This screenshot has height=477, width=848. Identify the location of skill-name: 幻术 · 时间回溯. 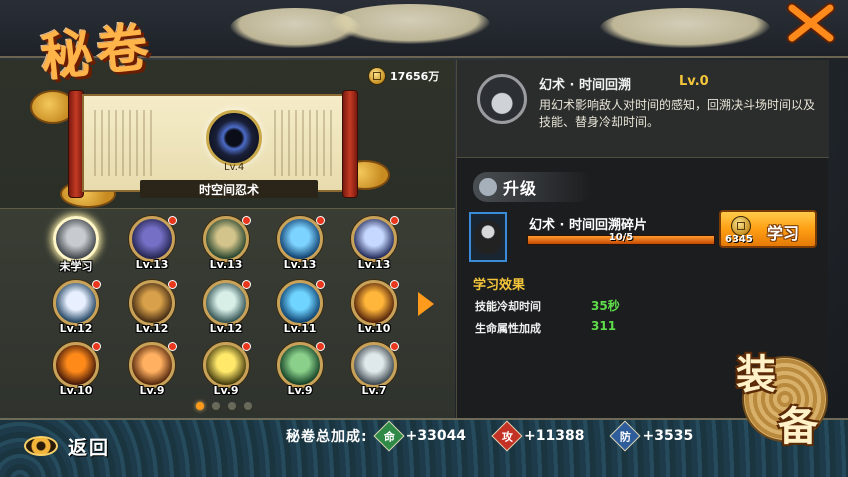
(585, 85).